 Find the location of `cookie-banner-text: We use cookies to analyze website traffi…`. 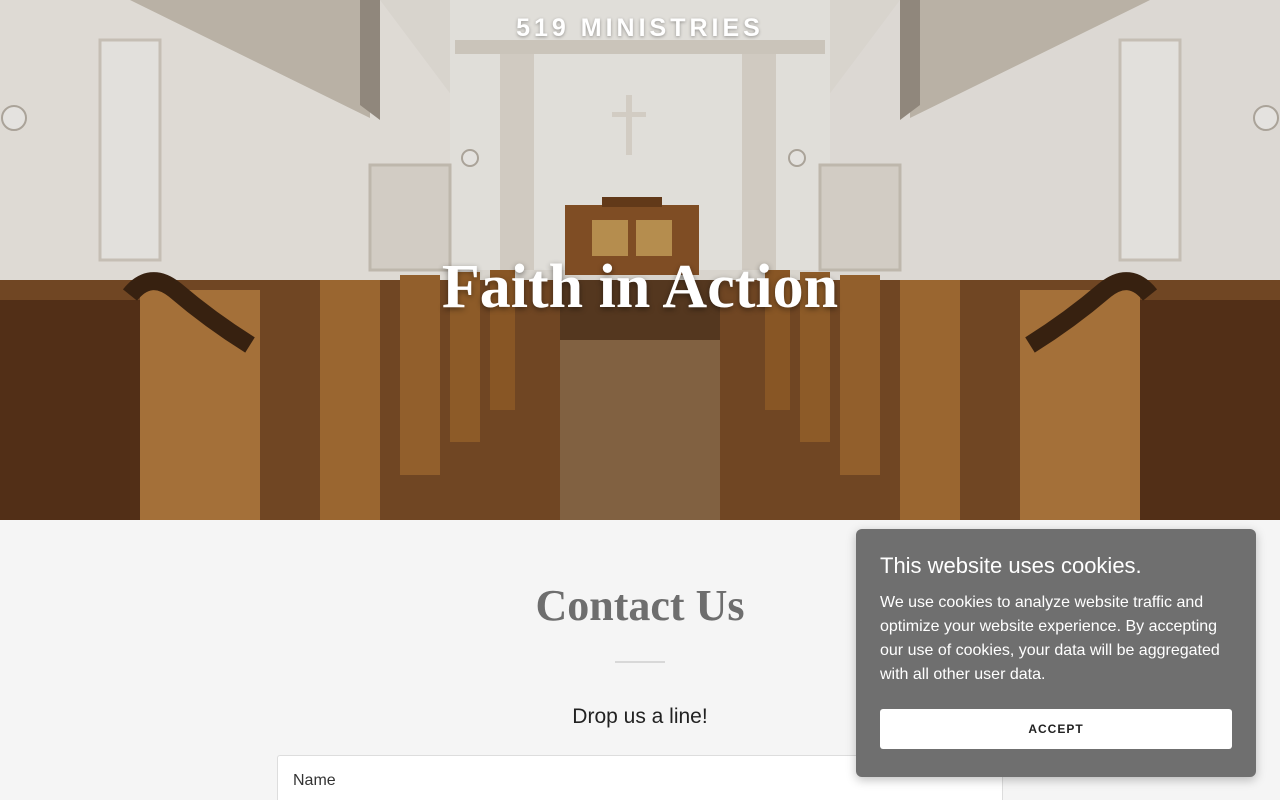

cookie-banner-text: We use cookies to analyze website traffi… is located at coordinates (1050, 638).